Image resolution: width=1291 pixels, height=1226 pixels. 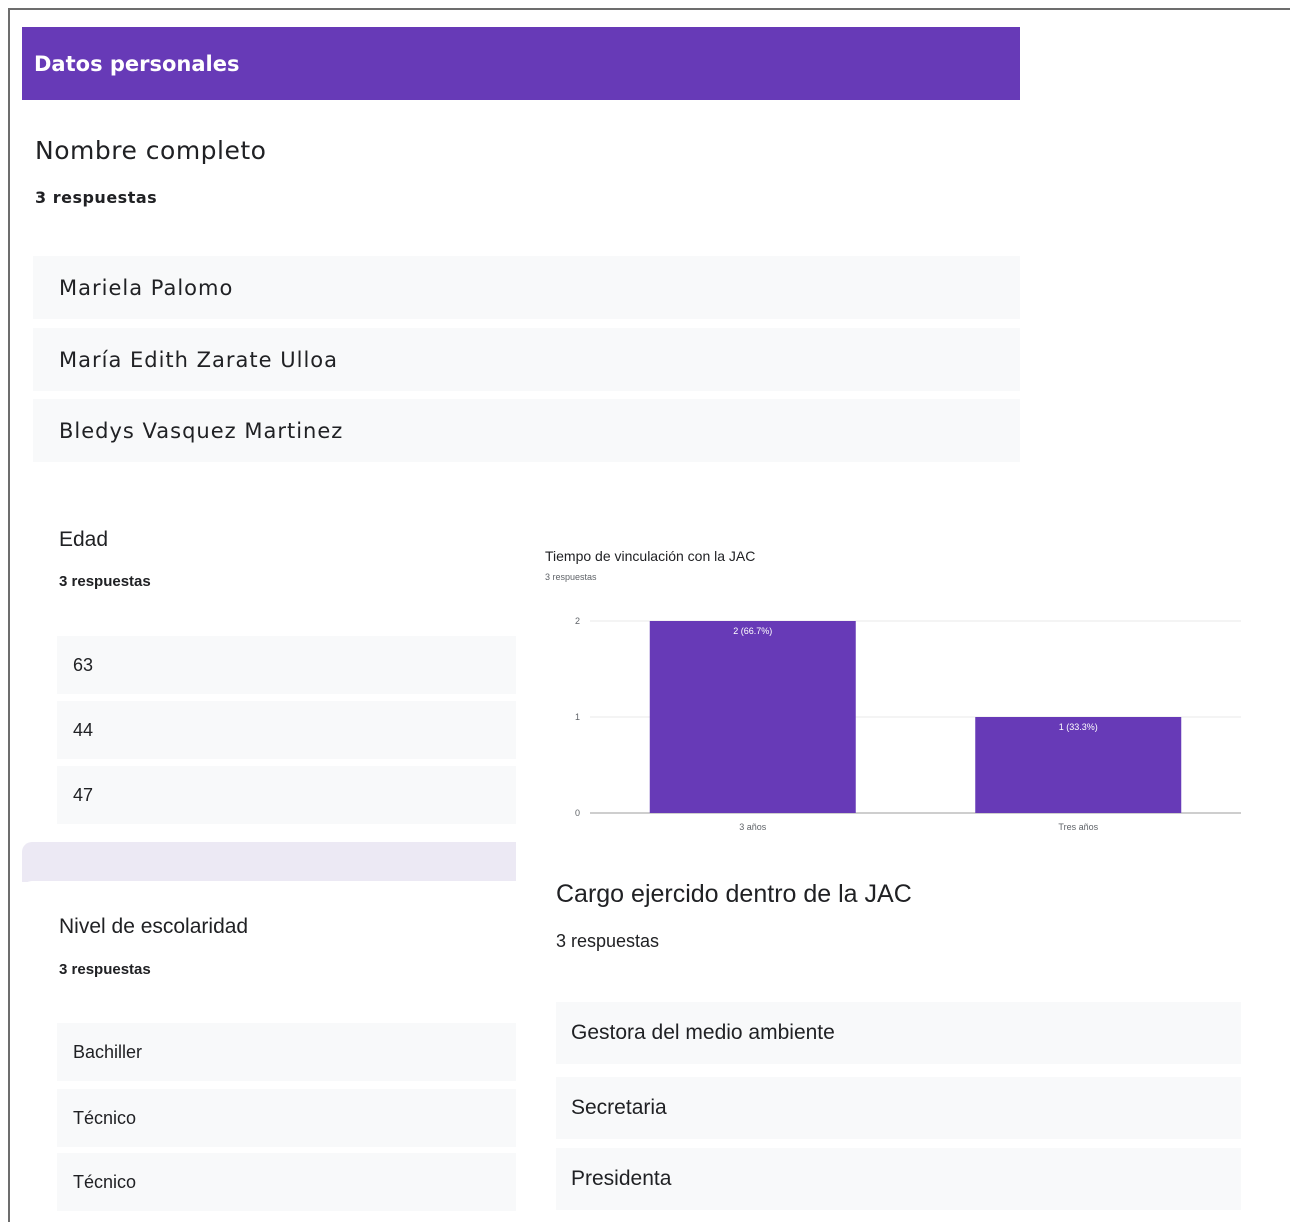 What do you see at coordinates (526, 287) in the screenshot?
I see `response-item: Mariela Palomo` at bounding box center [526, 287].